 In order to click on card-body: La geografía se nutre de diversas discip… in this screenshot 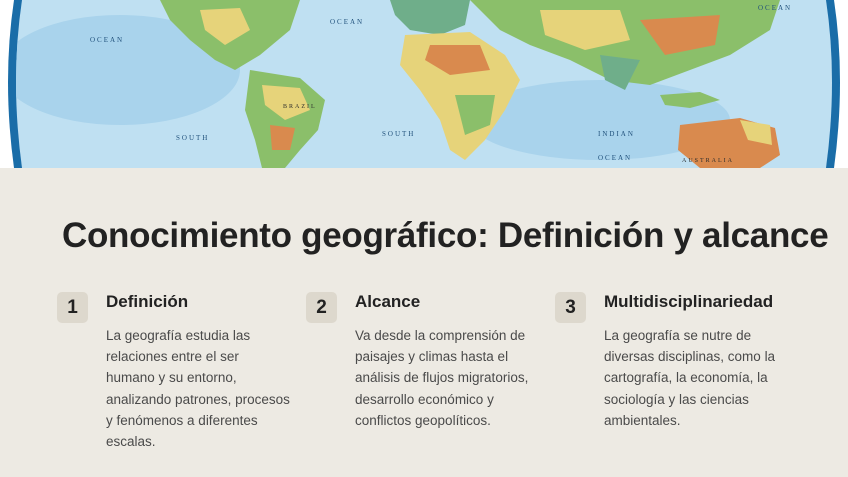, I will do `click(690, 378)`.